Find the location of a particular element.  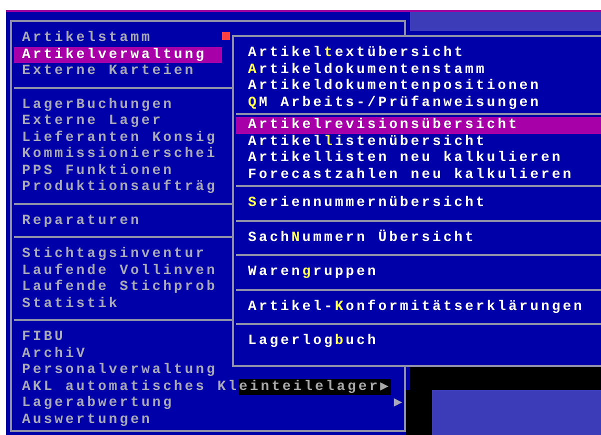

menu-item: Artikeldokumentenpositionen is located at coordinates (418, 86).